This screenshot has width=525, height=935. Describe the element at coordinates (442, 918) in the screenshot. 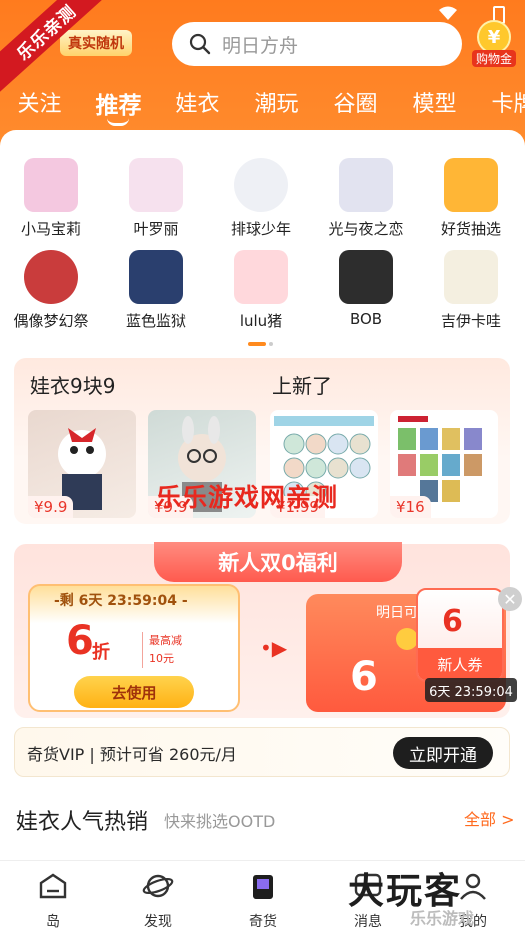

I see `watermark-small: 乐乐游戏` at that location.